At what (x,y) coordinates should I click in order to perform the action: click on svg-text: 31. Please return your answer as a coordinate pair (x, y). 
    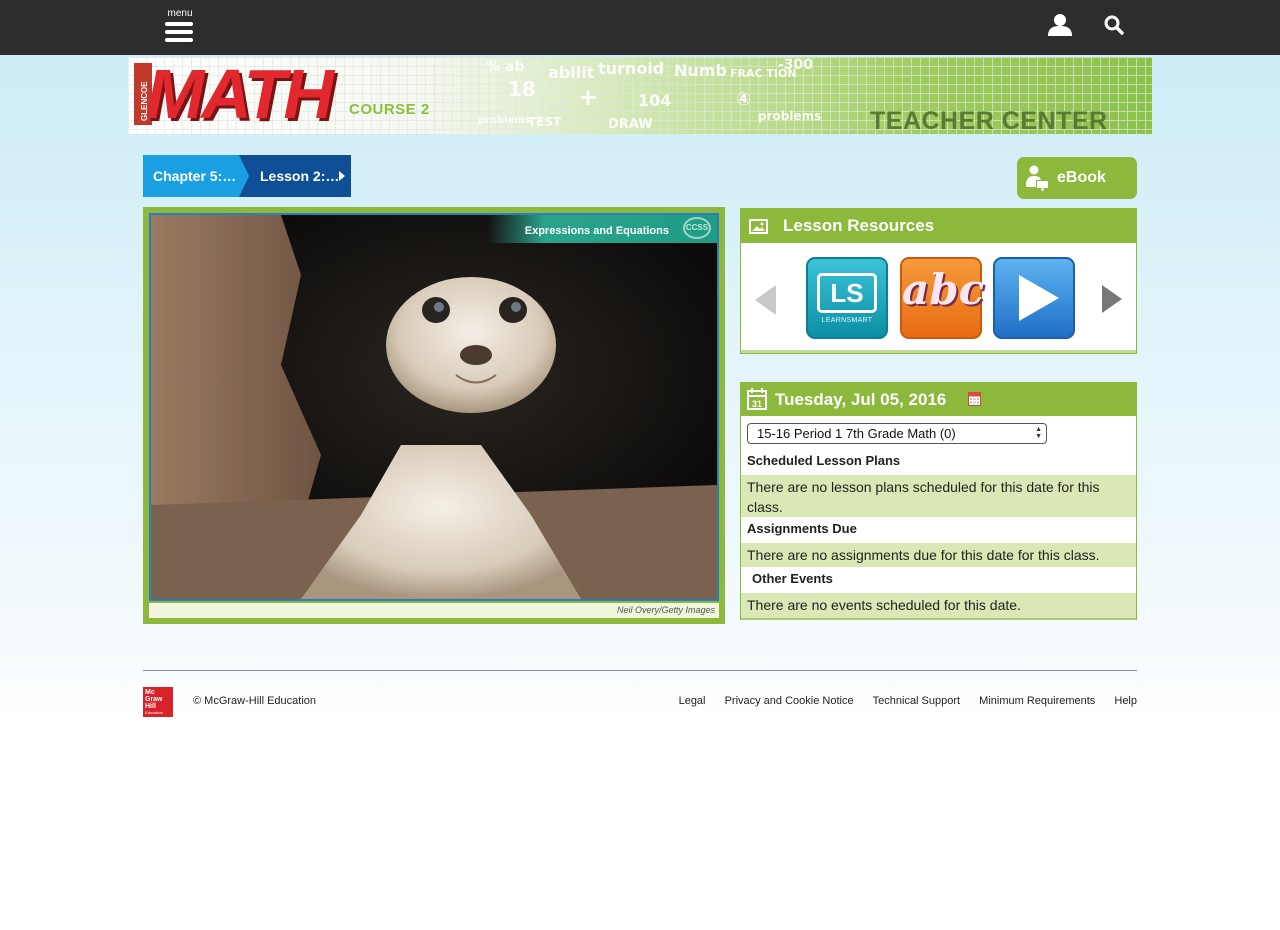
    Looking at the image, I should click on (757, 404).